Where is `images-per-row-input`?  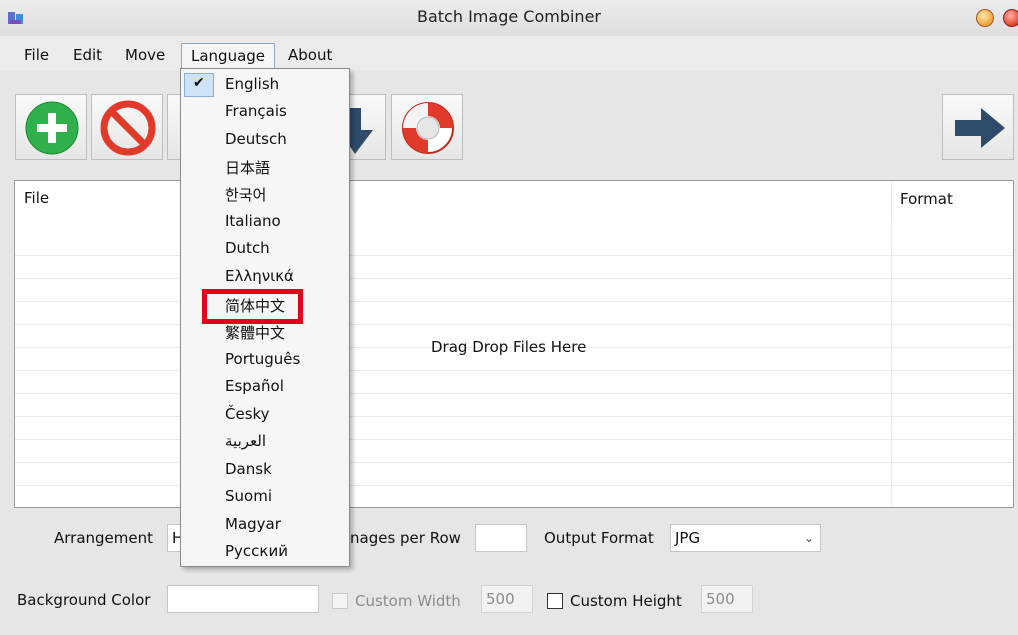
images-per-row-input is located at coordinates (501, 538).